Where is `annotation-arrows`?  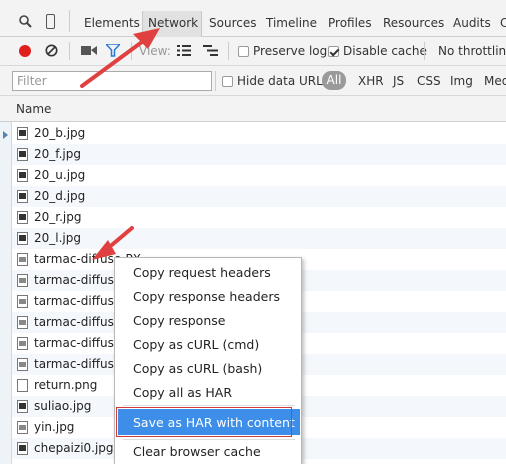
annotation-arrows is located at coordinates (120, 144).